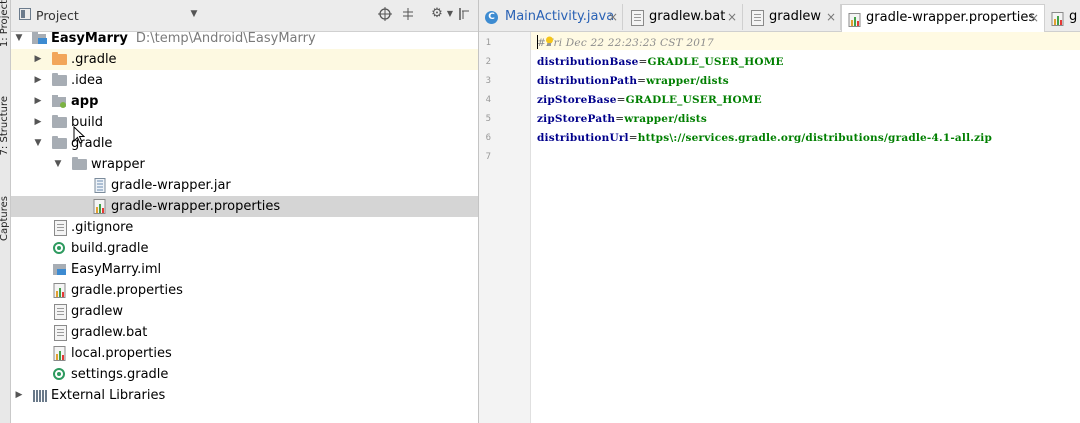 The image size is (1080, 423). Describe the element at coordinates (25, 14) in the screenshot. I see `project-view-icon` at that location.